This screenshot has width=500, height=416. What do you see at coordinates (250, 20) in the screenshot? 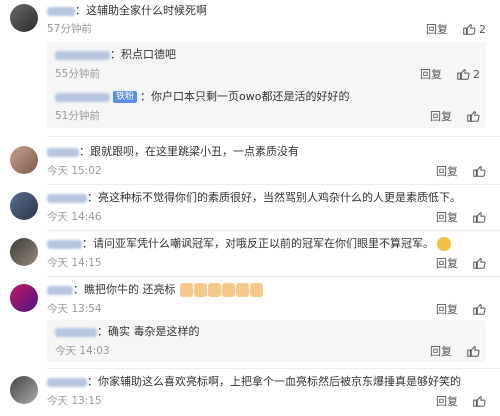
I see `comment-item: ：这辅助全家什么时候死啊 57分钟前 回复 2` at bounding box center [250, 20].